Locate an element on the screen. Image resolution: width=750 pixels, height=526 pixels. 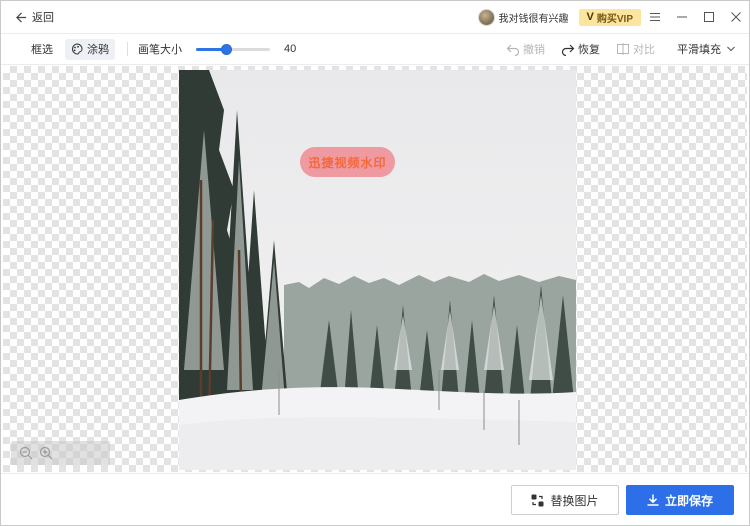
close-icon is located at coordinates (735, 17).